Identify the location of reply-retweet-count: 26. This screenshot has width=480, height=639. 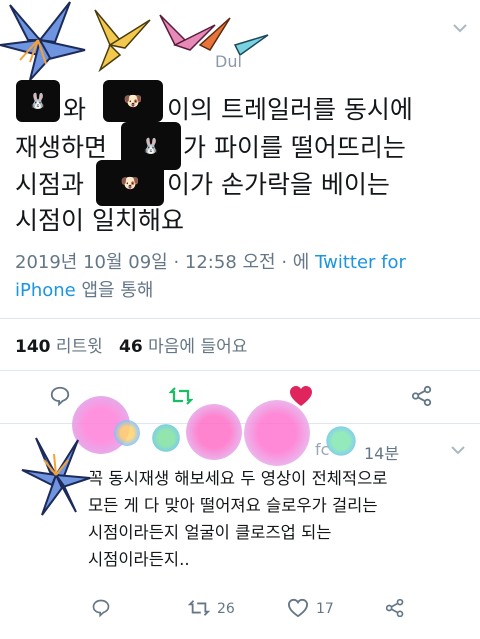
(226, 609).